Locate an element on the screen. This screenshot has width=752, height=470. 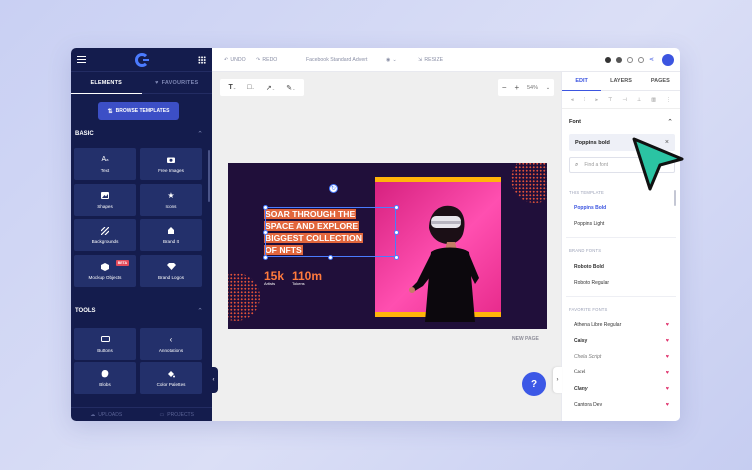
text-tool-icon: T⌄ is located at coordinates (233, 87).